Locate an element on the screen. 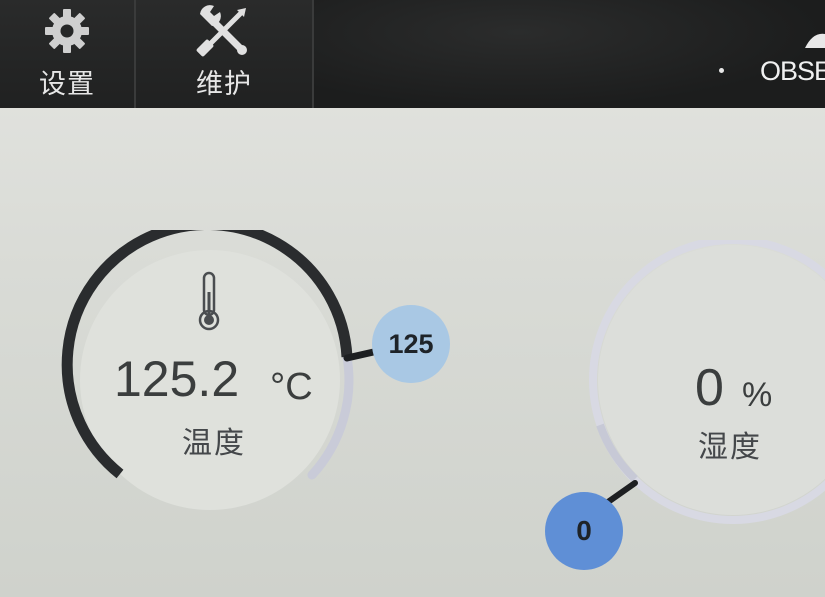  humidity-setpoint-knob: 0 is located at coordinates (584, 531).